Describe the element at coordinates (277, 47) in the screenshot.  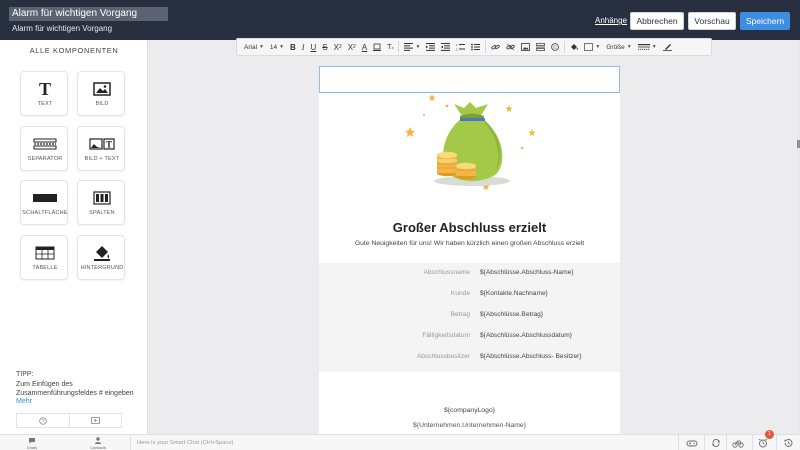
I see `font-size-select: 14 ▼` at that location.